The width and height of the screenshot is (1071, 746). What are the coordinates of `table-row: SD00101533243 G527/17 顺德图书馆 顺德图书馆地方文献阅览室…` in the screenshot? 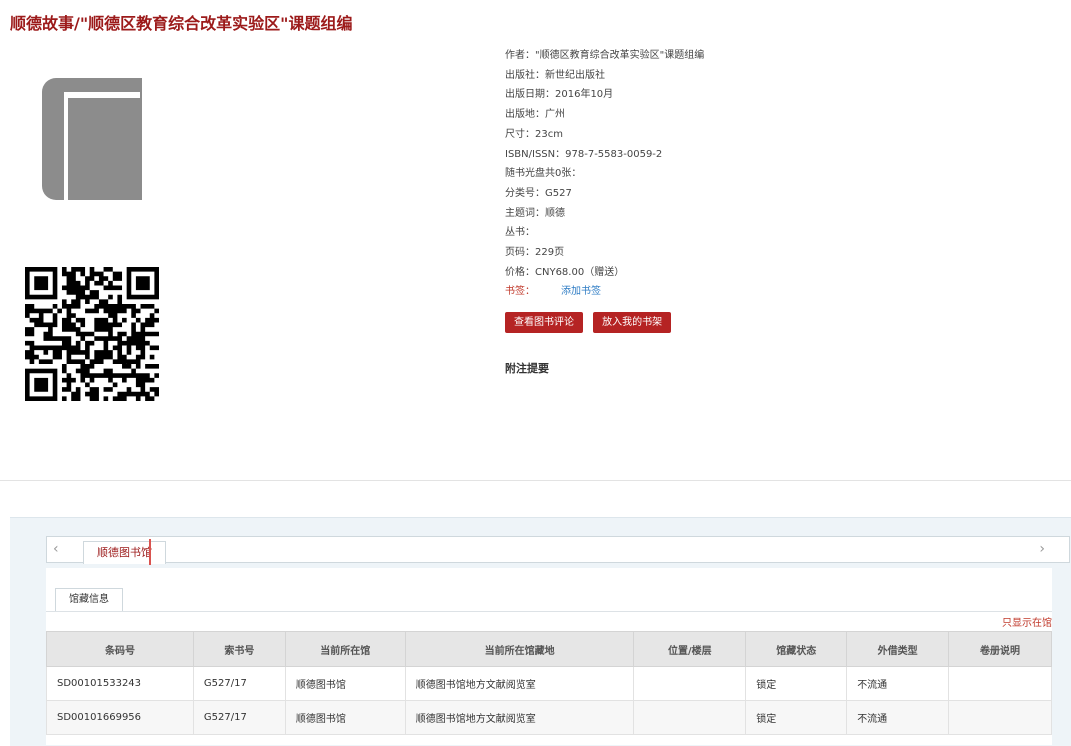 It's located at (549, 683).